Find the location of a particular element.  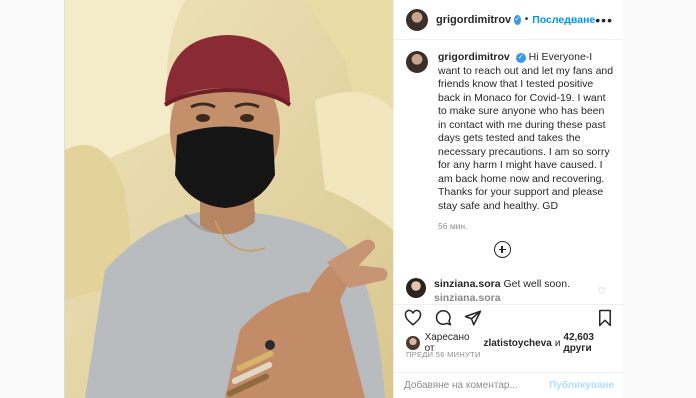

post-header: grigordimitrov ✓ • Последване ••• is located at coordinates (508, 20).